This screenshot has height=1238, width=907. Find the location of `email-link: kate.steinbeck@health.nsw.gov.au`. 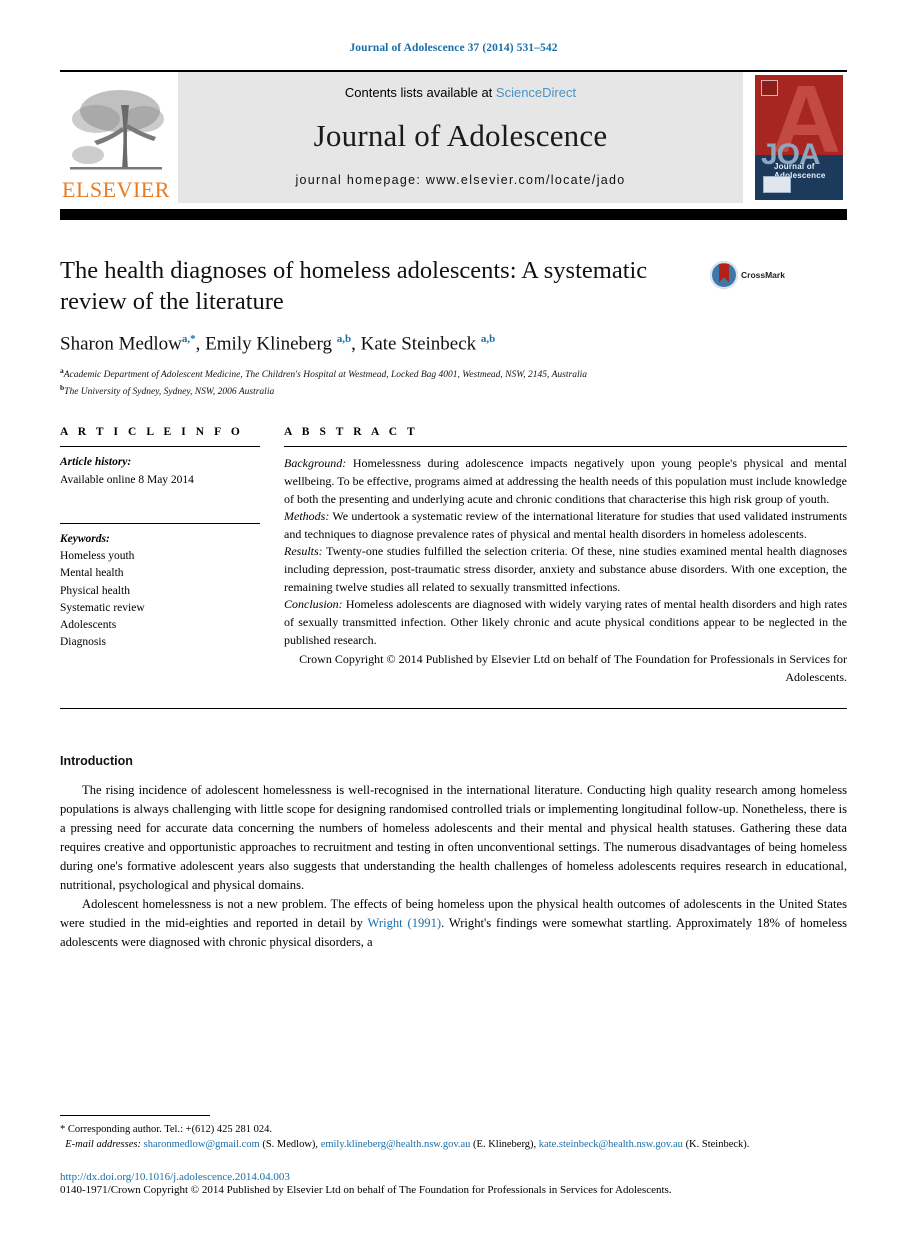

email-link: kate.steinbeck@health.nsw.gov.au is located at coordinates (611, 1144).